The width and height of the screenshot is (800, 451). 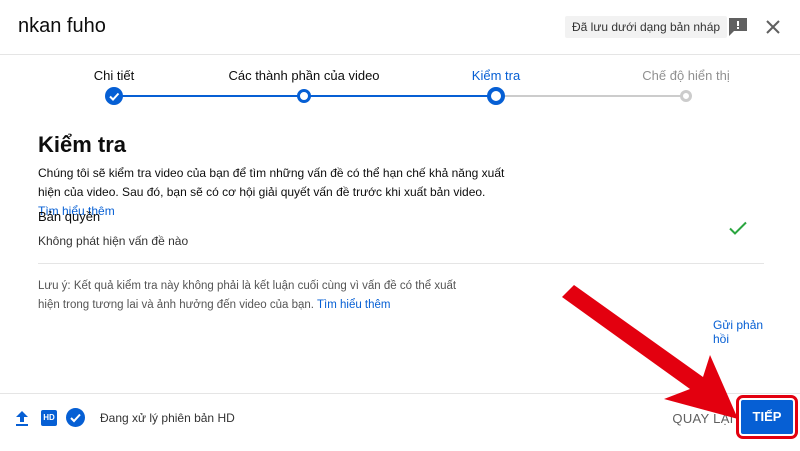 What do you see at coordinates (303, 75) in the screenshot?
I see `step-elements-label: Các thành phần của video` at bounding box center [303, 75].